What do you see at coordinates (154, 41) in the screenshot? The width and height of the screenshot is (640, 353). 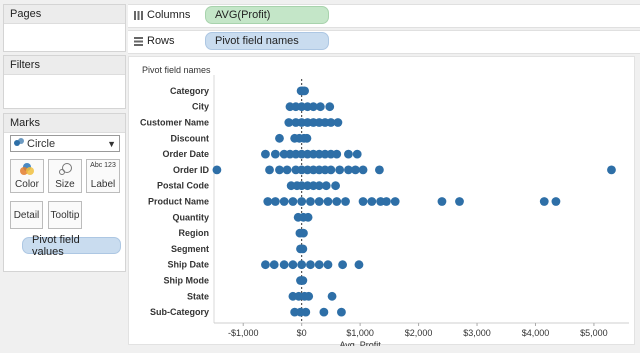 I see `rows-shelf-label: Rows` at bounding box center [154, 41].